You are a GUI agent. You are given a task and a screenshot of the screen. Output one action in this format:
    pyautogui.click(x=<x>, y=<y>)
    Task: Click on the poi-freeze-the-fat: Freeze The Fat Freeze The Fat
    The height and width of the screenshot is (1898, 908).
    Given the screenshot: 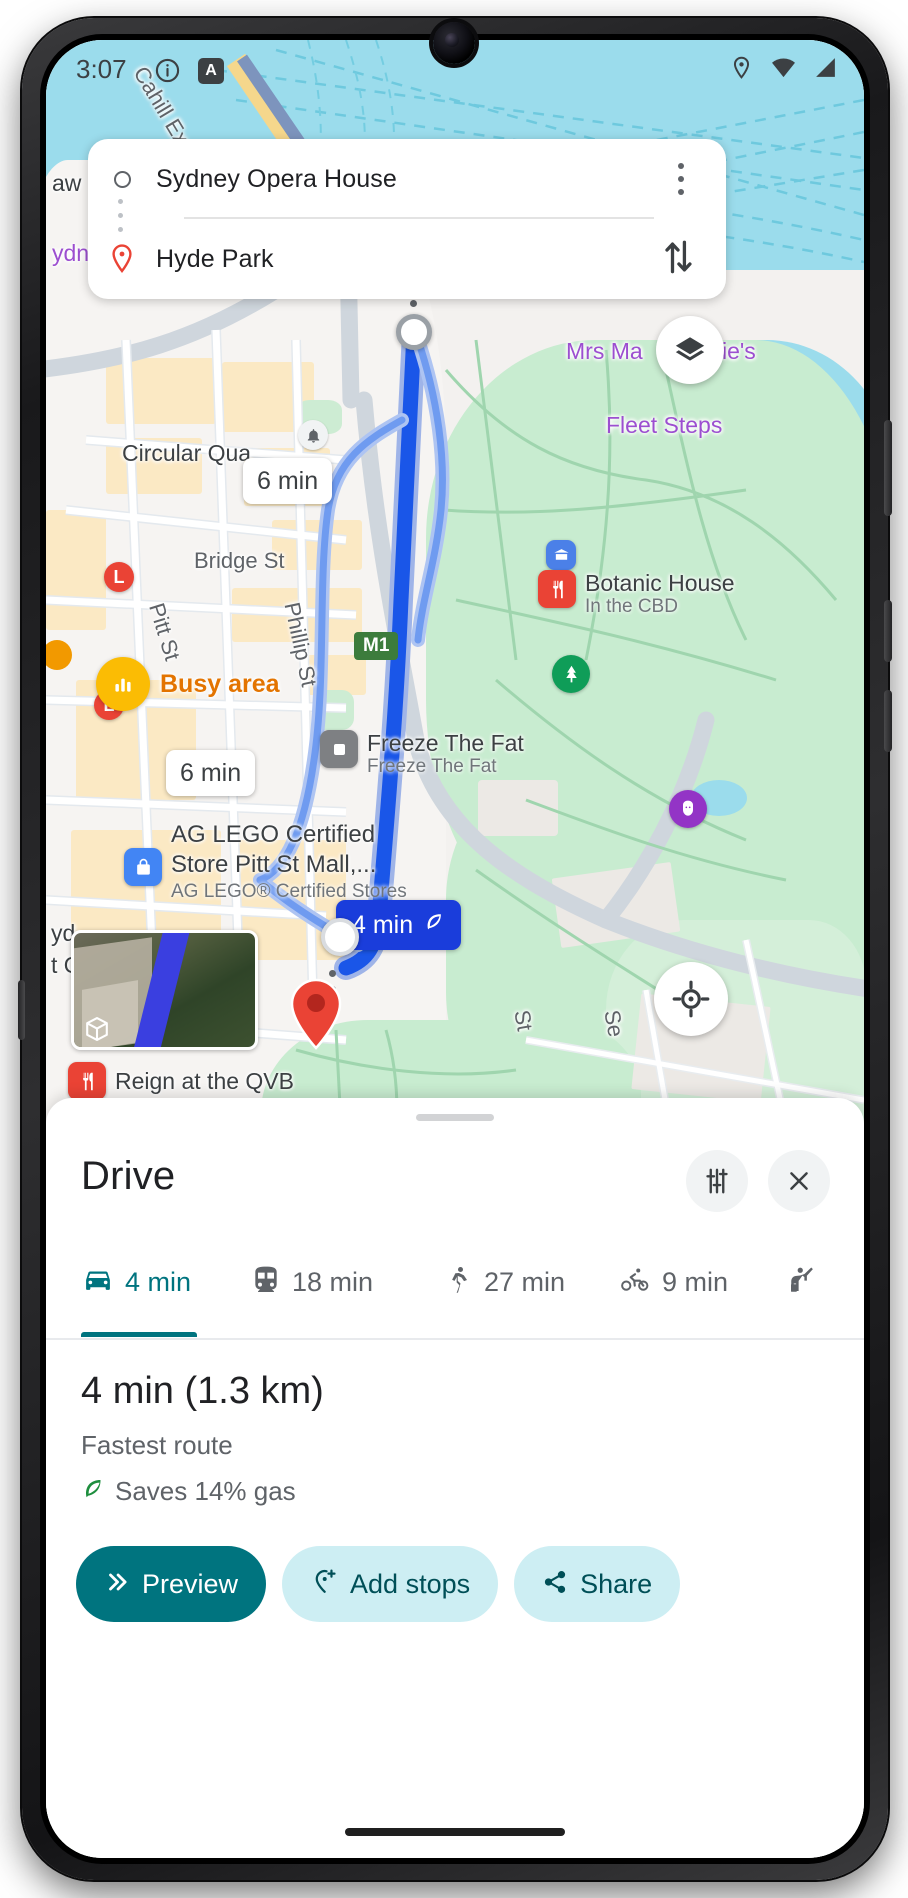 What is the action you would take?
    pyautogui.click(x=422, y=754)
    